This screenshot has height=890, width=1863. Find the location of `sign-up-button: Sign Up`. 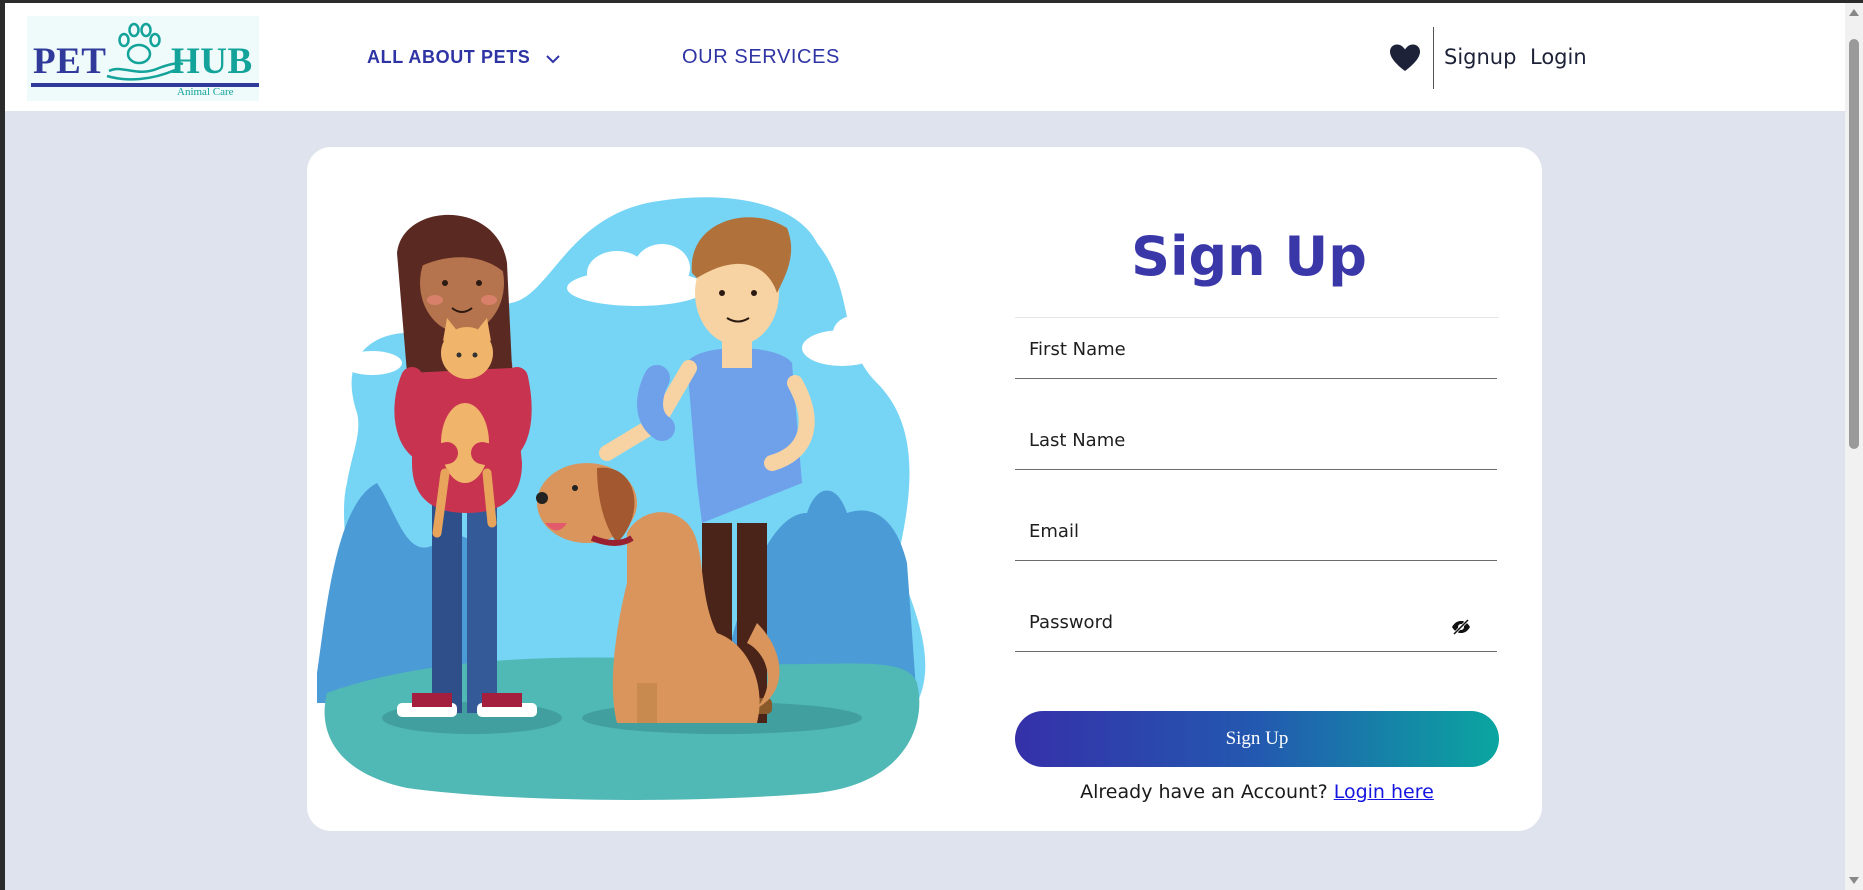

sign-up-button: Sign Up is located at coordinates (1257, 739).